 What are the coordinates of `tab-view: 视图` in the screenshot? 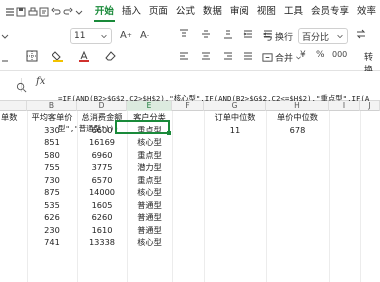 It's located at (266, 12).